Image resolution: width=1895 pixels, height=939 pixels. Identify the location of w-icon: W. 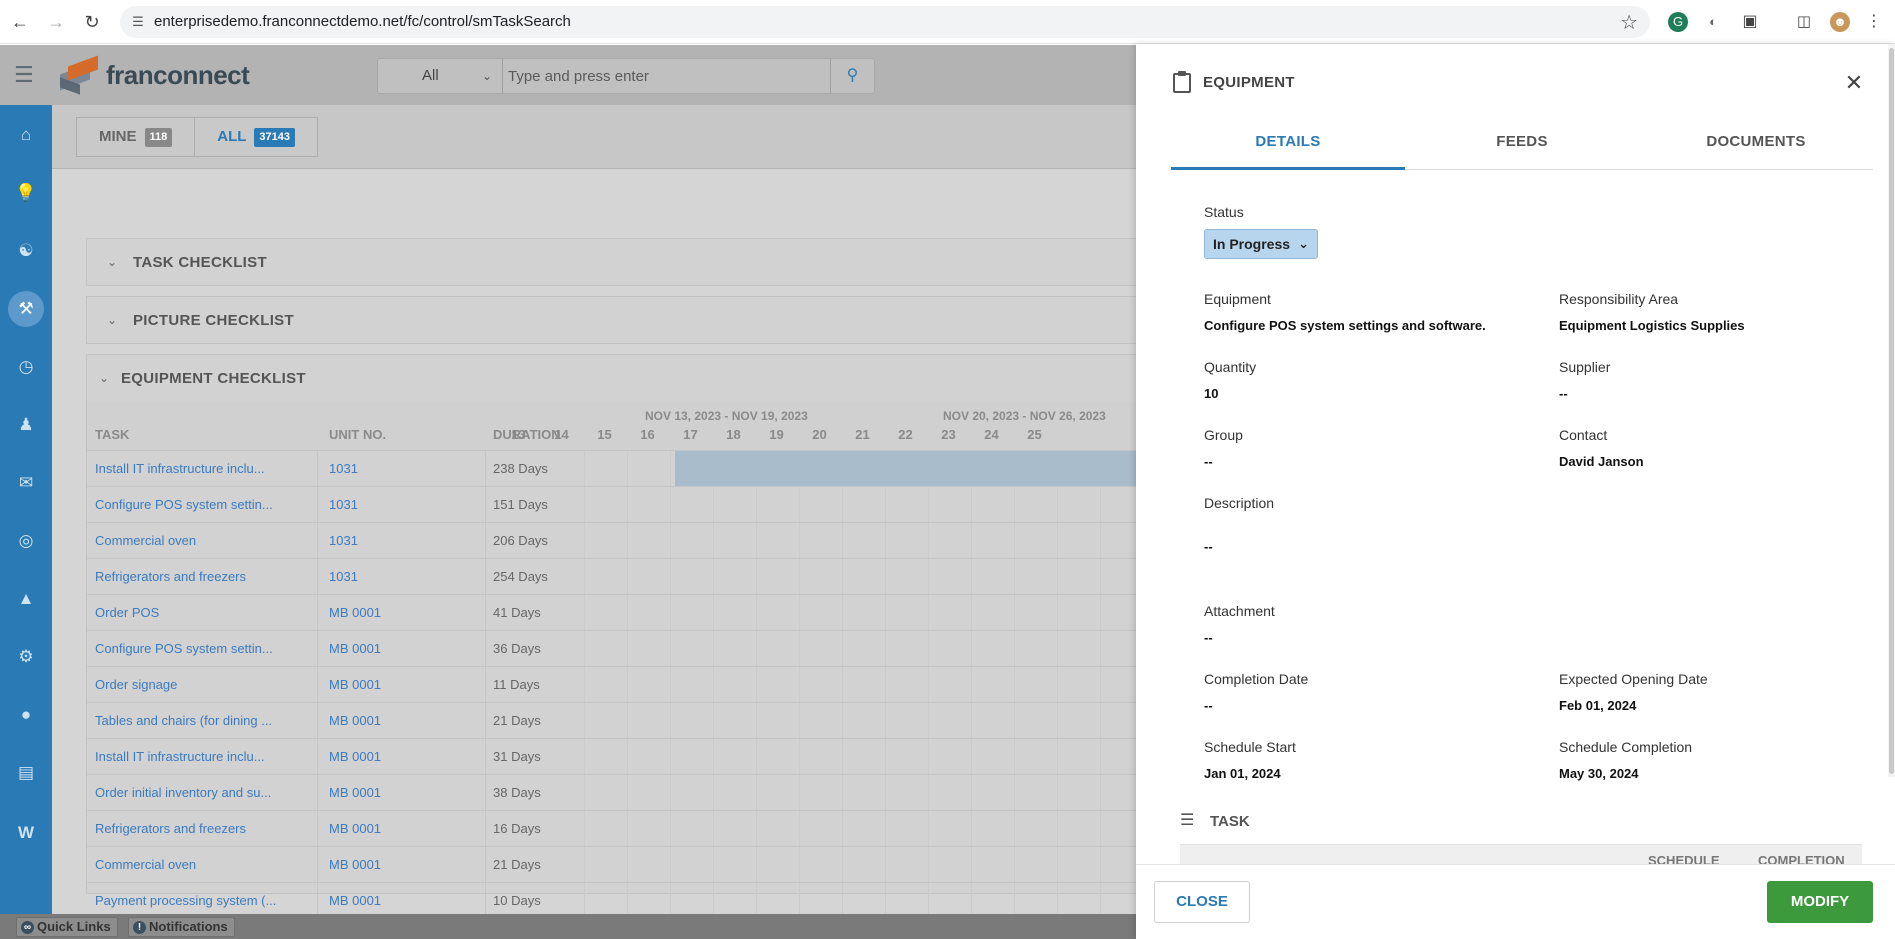
(26, 833).